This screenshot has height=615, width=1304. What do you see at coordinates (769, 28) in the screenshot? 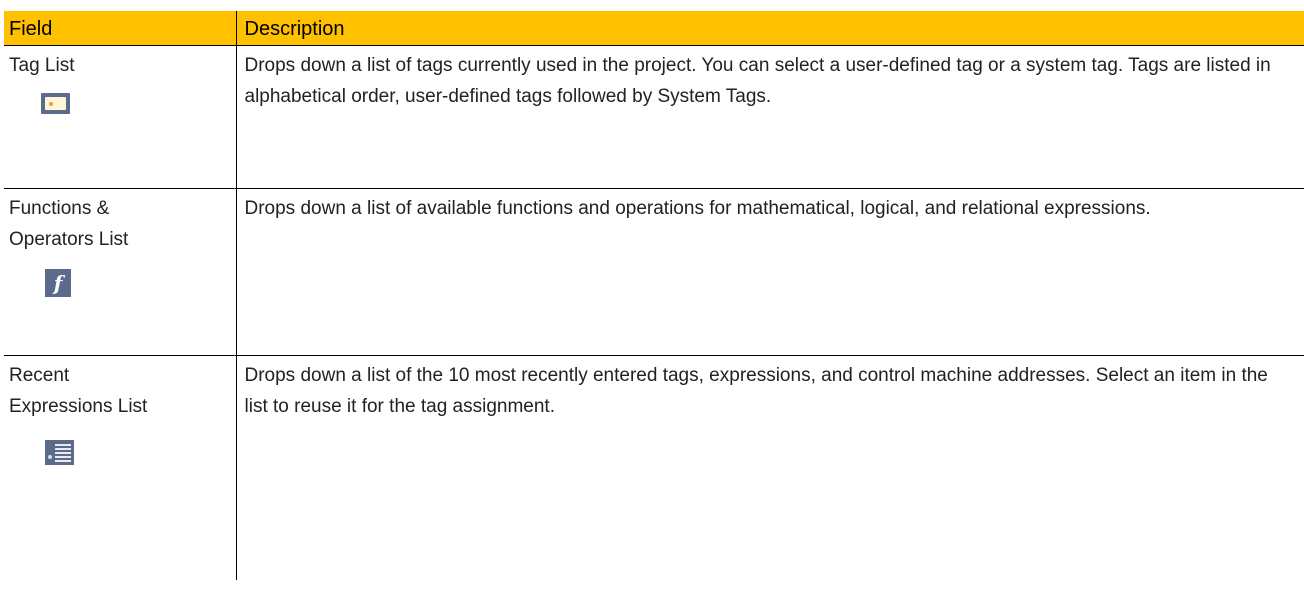
I see `header-description: Description` at bounding box center [769, 28].